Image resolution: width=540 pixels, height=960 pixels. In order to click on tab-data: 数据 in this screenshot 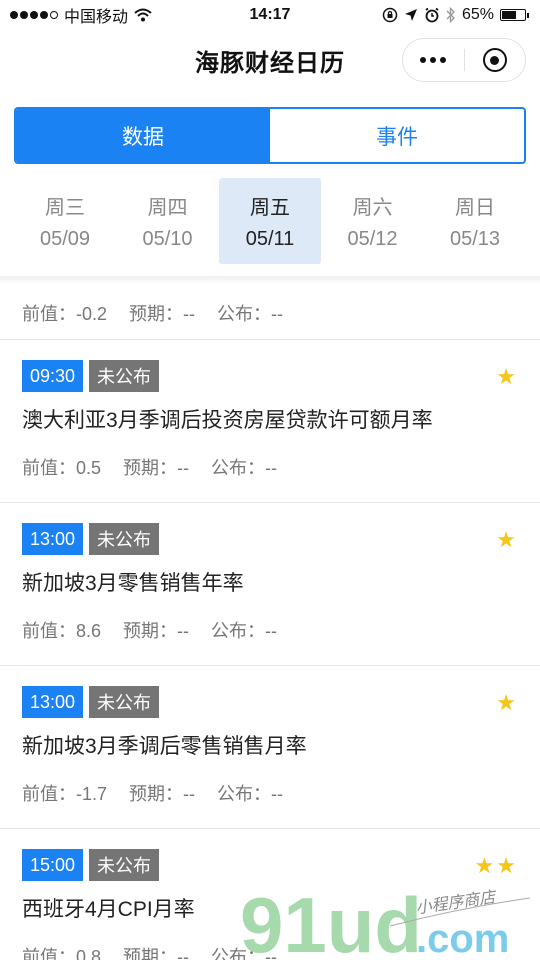, I will do `click(143, 135)`.